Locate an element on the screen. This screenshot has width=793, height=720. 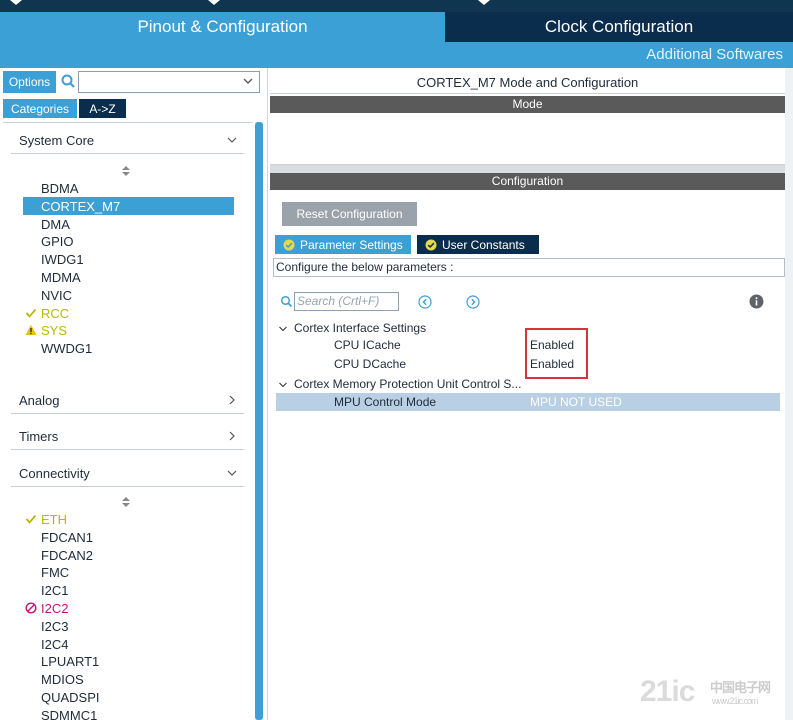
tab-label: User Constants is located at coordinates (483, 244).